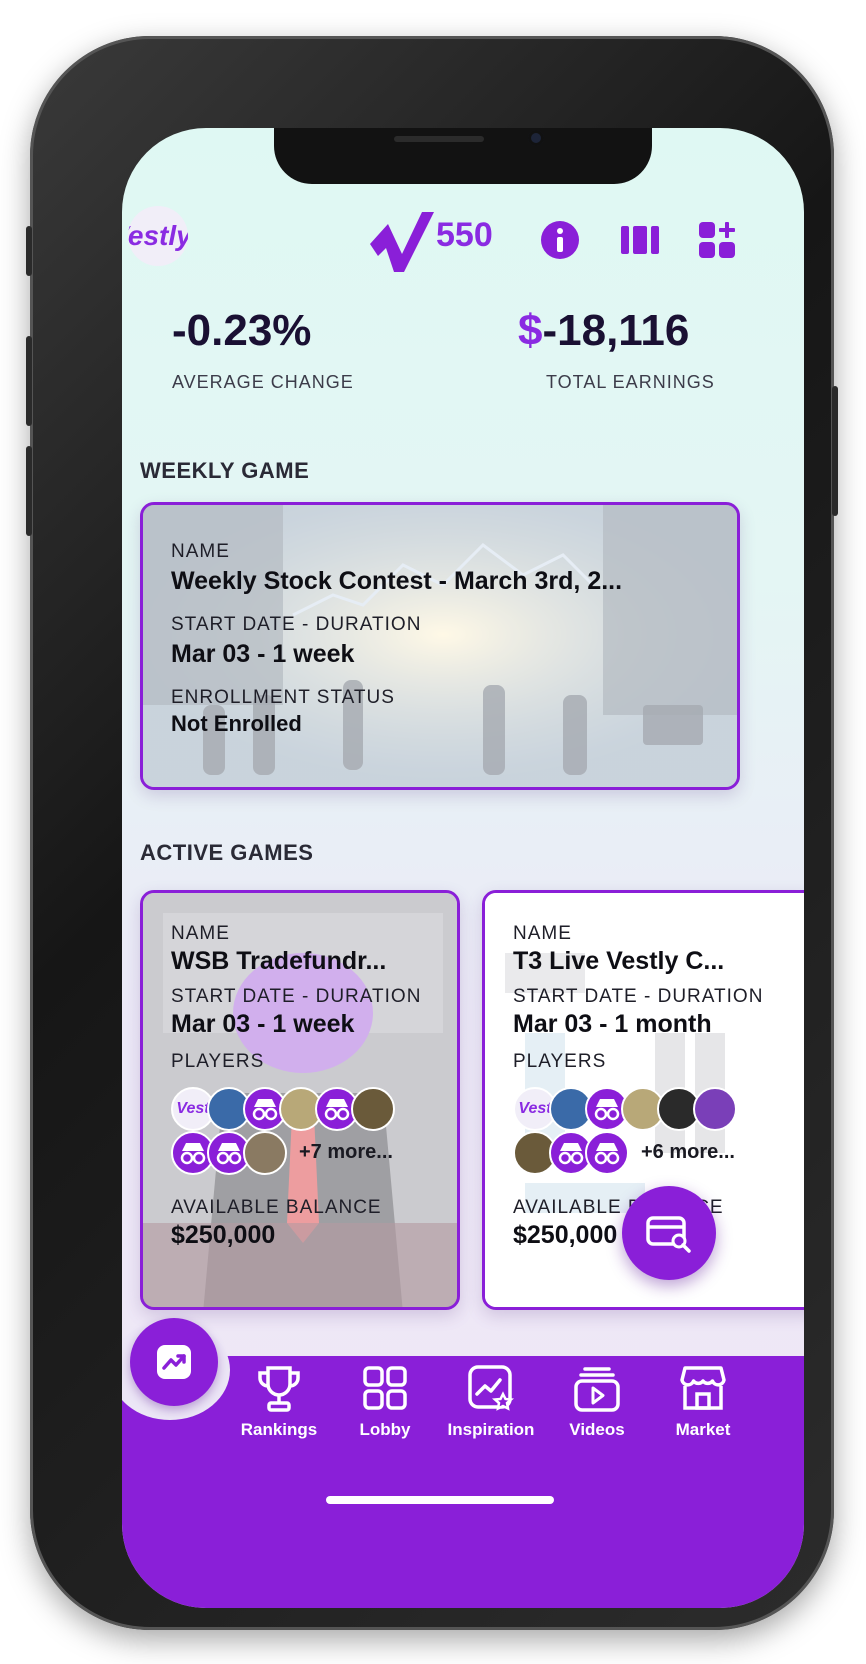 The image size is (866, 1664). I want to click on grid-icon, so click(385, 1388).